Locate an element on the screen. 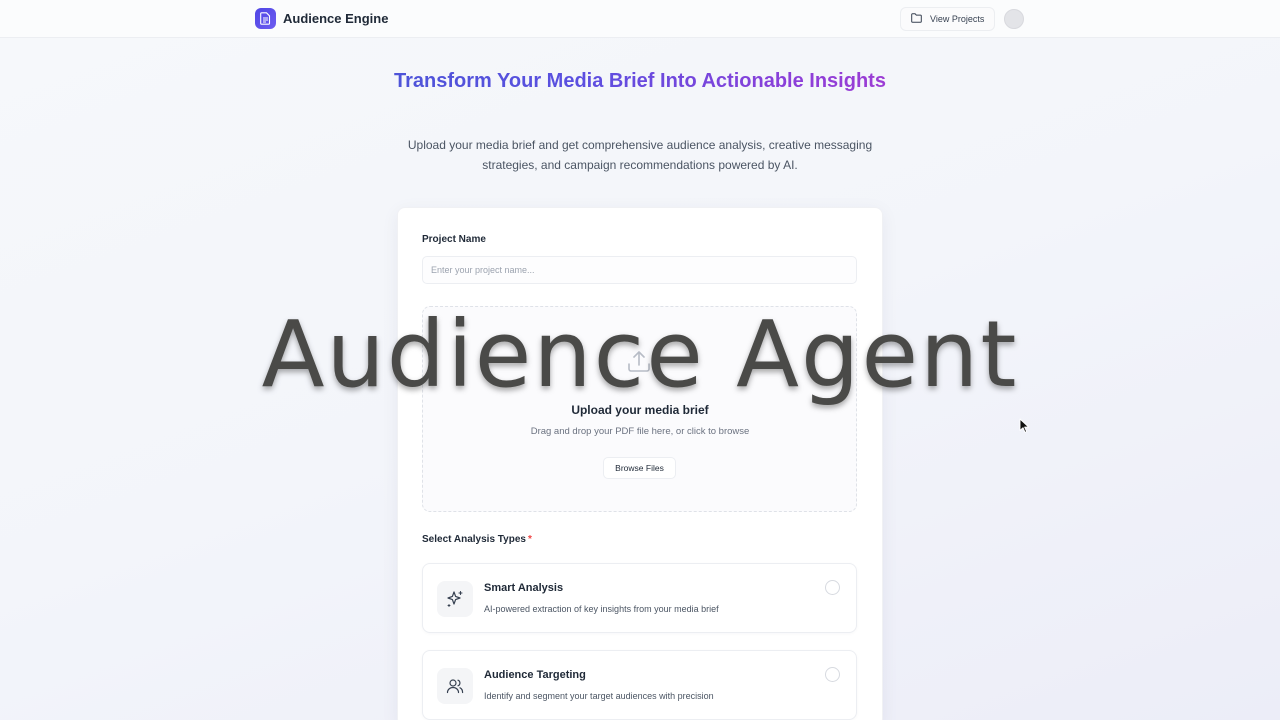  brand: Audience Engine is located at coordinates (321, 18).